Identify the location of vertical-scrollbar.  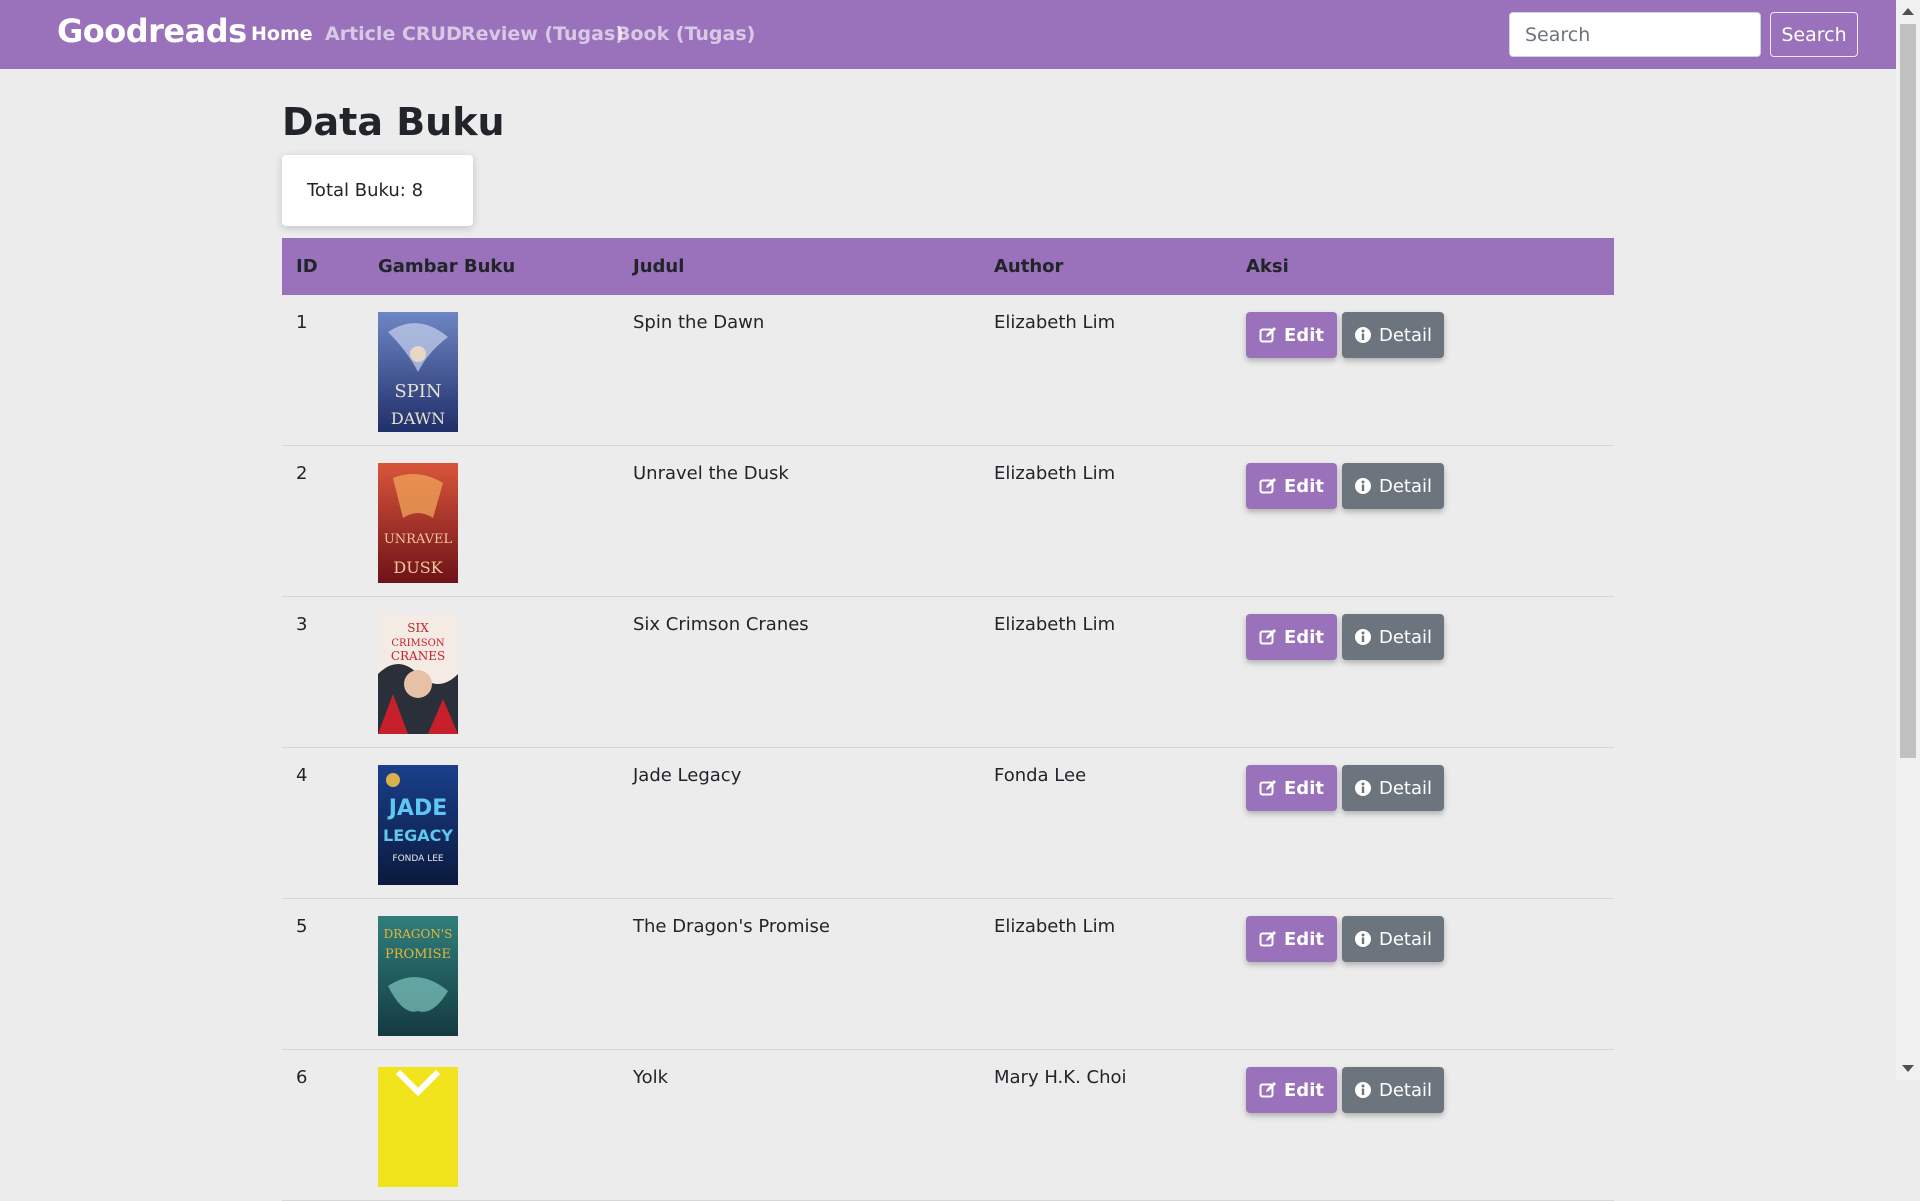
(1908, 540).